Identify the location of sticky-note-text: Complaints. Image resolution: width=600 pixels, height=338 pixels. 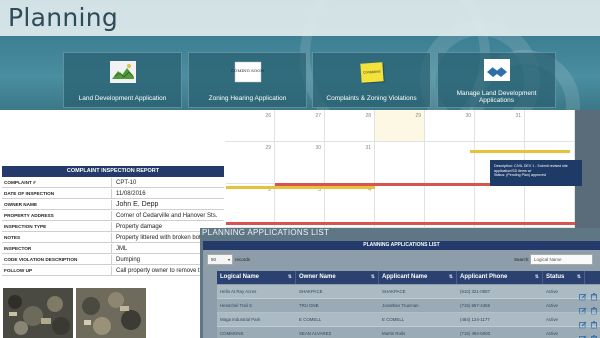
(372, 72).